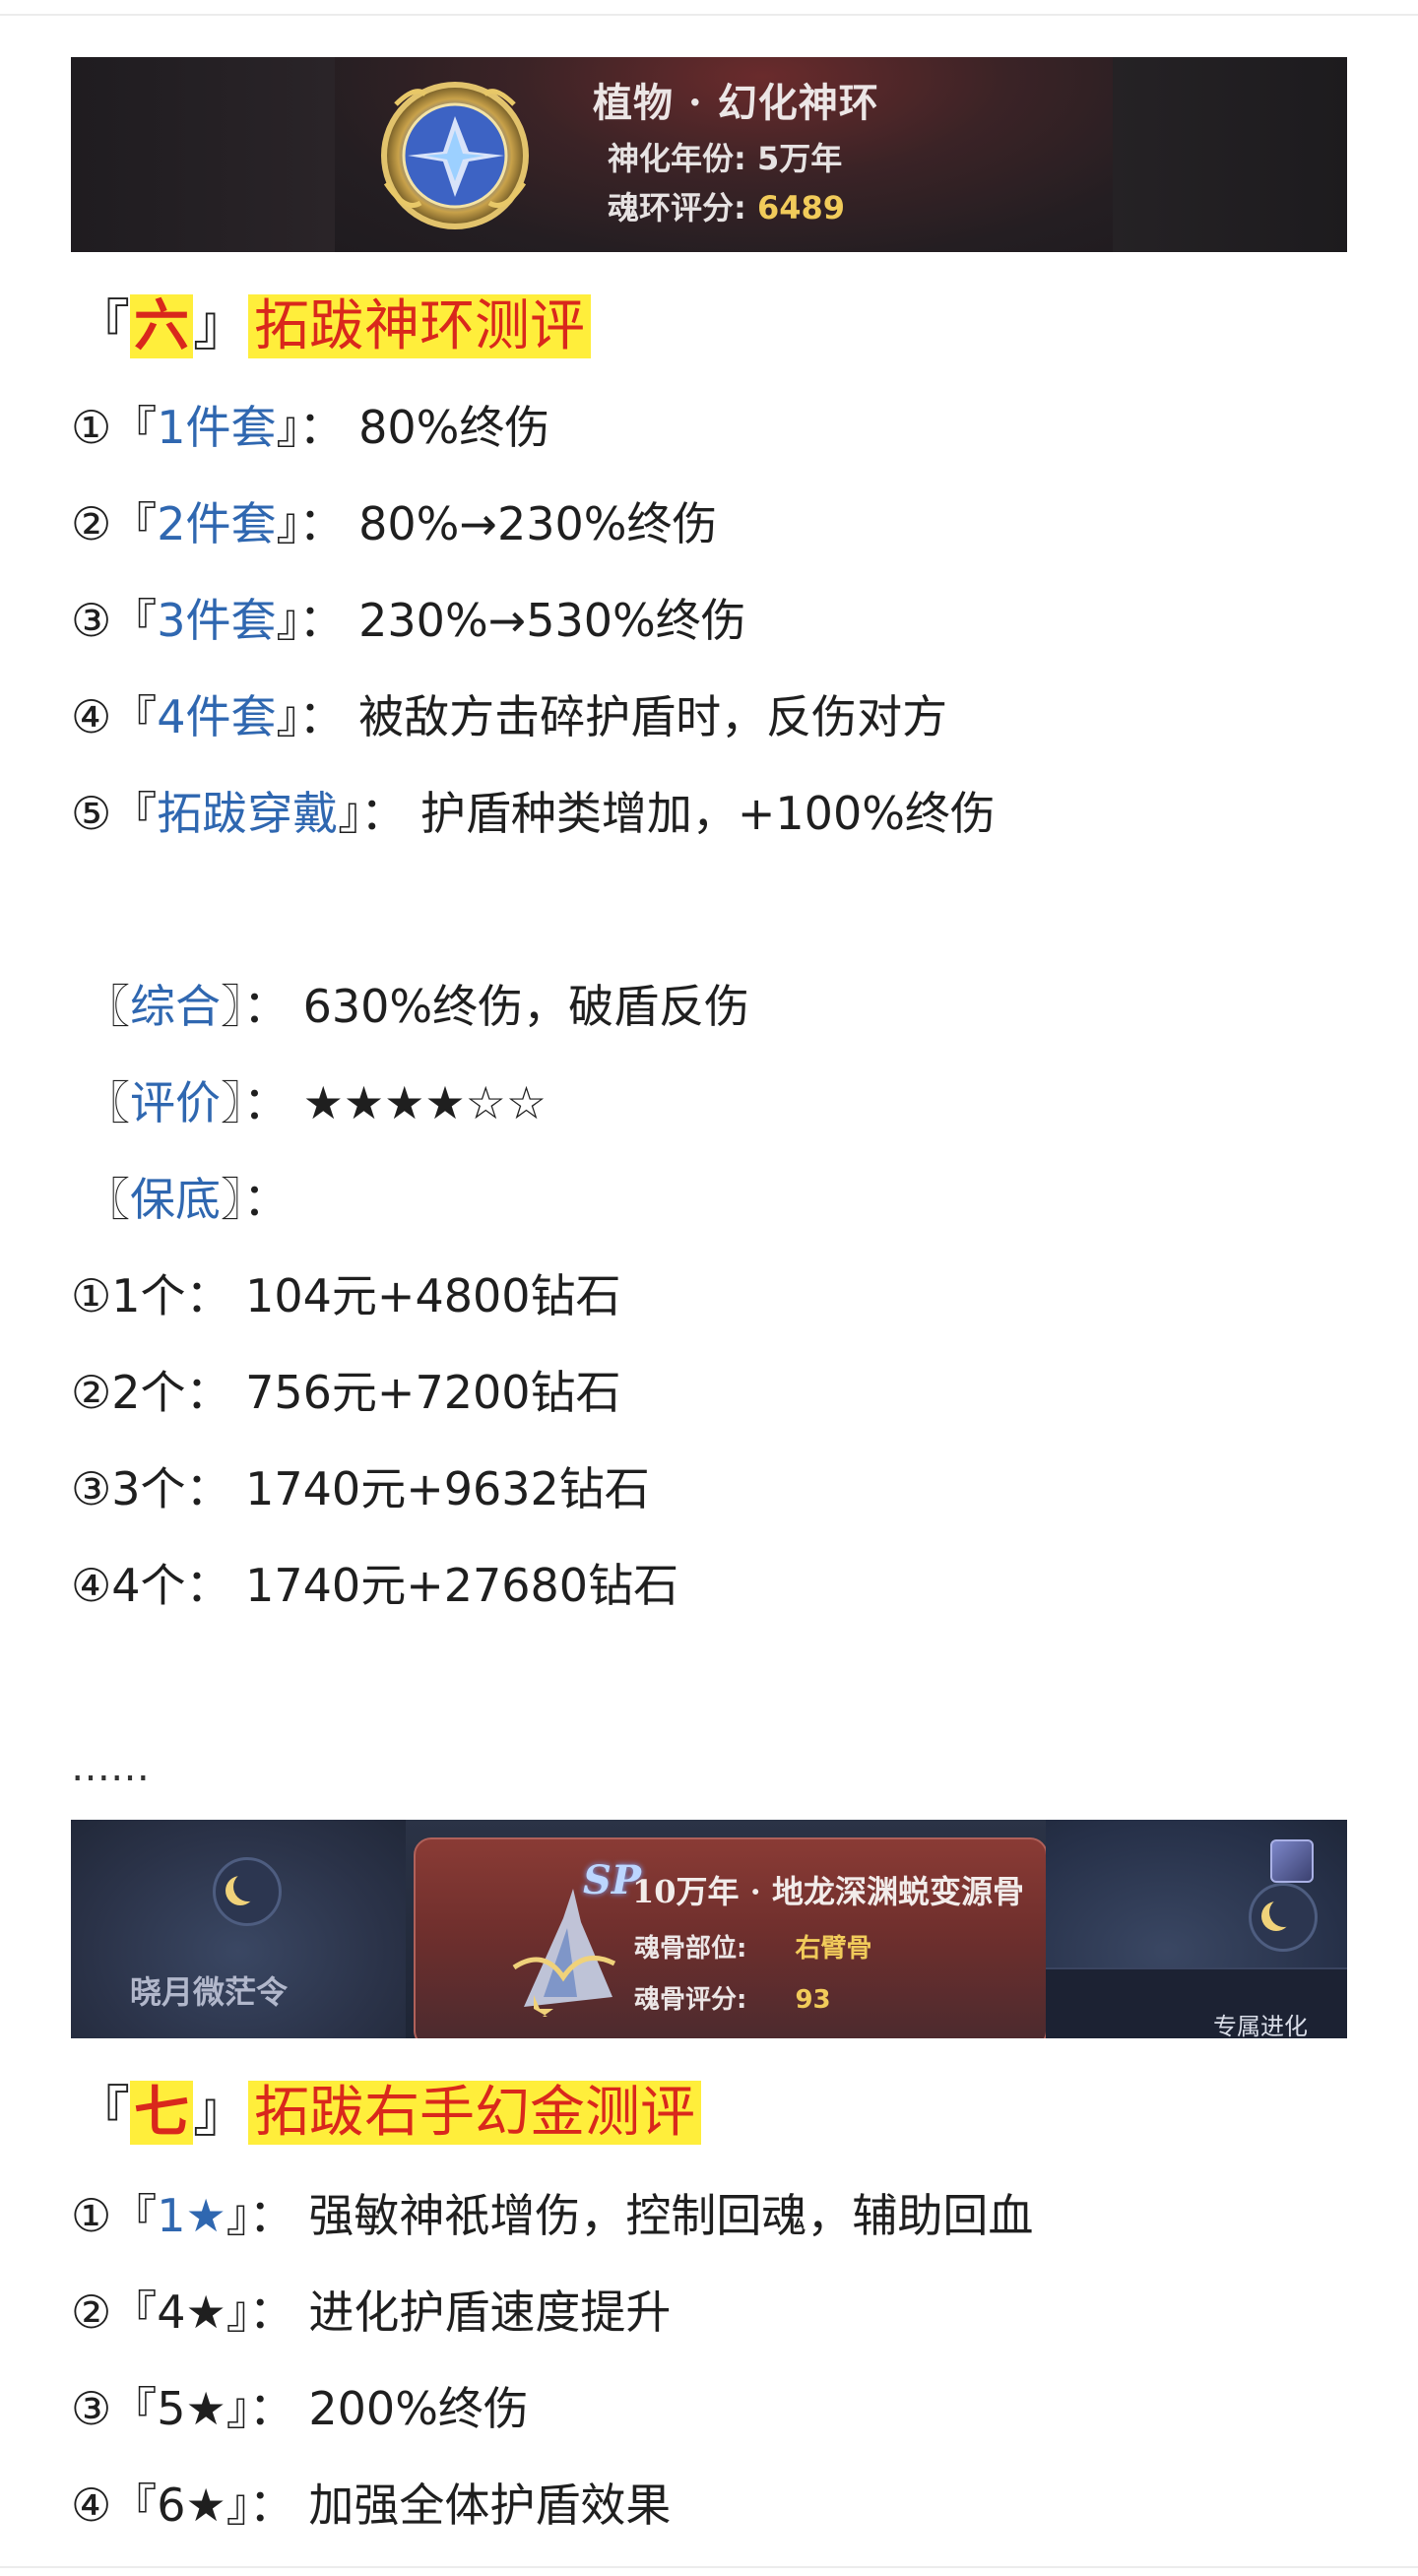 The image size is (1418, 2576). Describe the element at coordinates (641, 2215) in the screenshot. I see `item-text: ： 强敏神祇增伤，控制回魂，辅助回血` at that location.